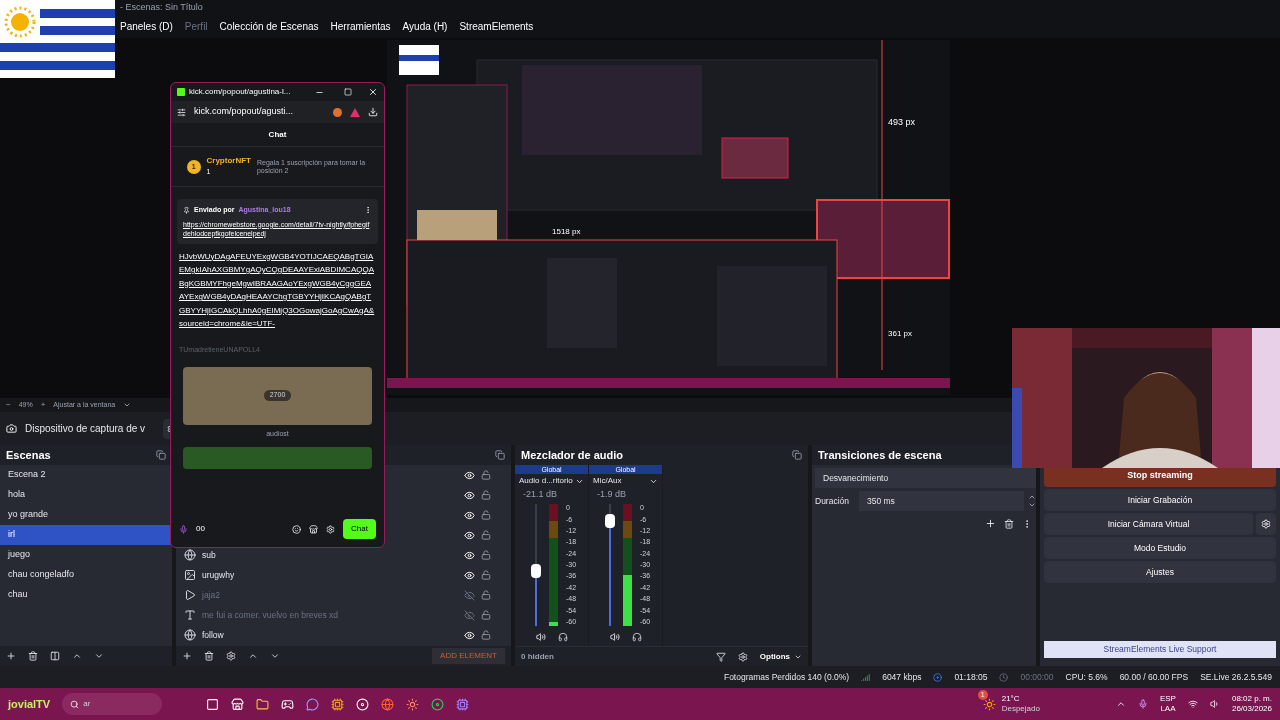 The width and height of the screenshot is (1280, 720). I want to click on version: SE.Live 26.2.5.549, so click(1236, 677).